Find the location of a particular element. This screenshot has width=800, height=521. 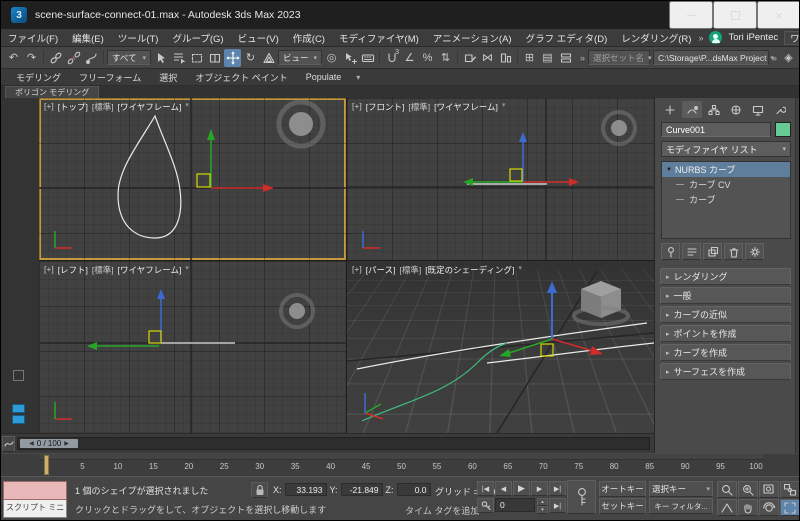

configure-modifier-sets-button is located at coordinates (754, 251).